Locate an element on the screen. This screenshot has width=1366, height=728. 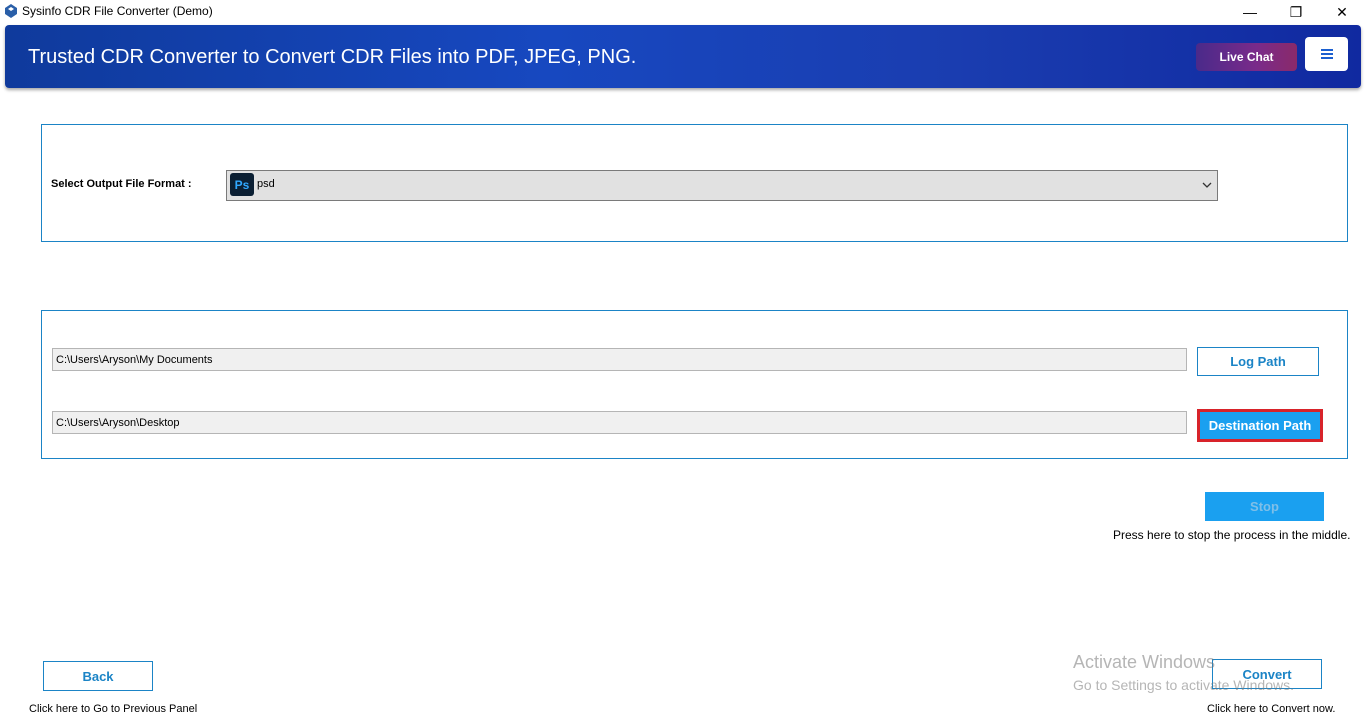
restore-icon: ❐ is located at coordinates (1296, 11).